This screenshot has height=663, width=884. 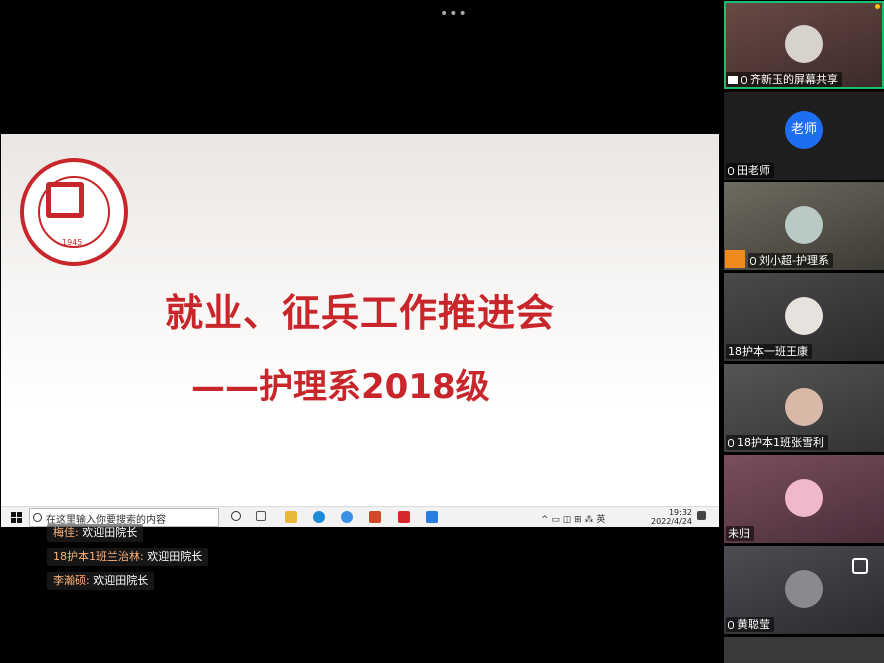 What do you see at coordinates (347, 517) in the screenshot?
I see `app-icon` at bounding box center [347, 517].